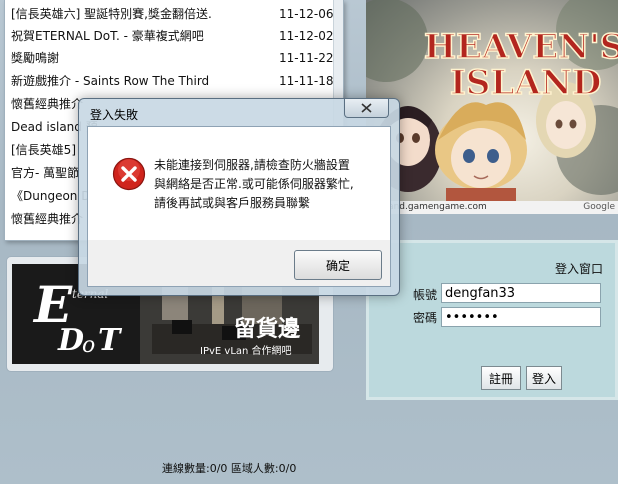 The image size is (618, 484). I want to click on news-date: 11-12-06, so click(306, 14).